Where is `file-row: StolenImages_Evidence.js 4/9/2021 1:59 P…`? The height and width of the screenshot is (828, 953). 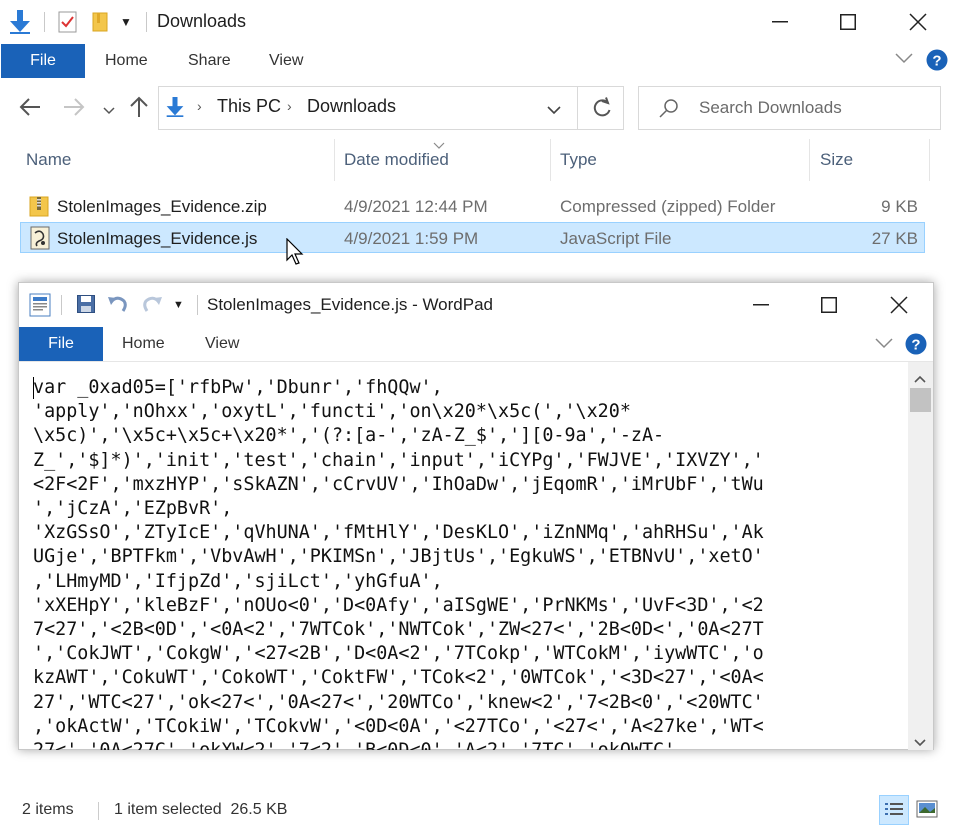
file-row: StolenImages_Evidence.js 4/9/2021 1:59 P… is located at coordinates (472, 237).